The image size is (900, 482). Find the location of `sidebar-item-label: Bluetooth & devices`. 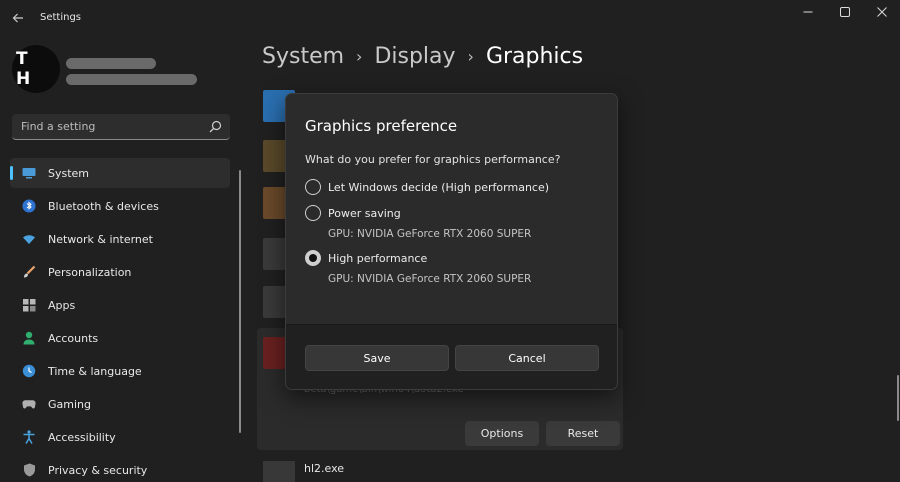

sidebar-item-label: Bluetooth & devices is located at coordinates (103, 206).